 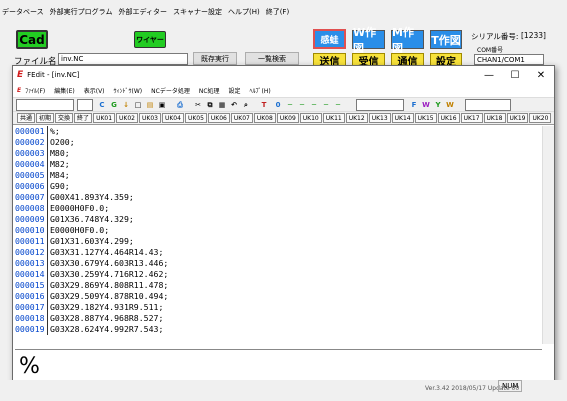 I want to click on line-number: 000004, so click(x=31, y=164).